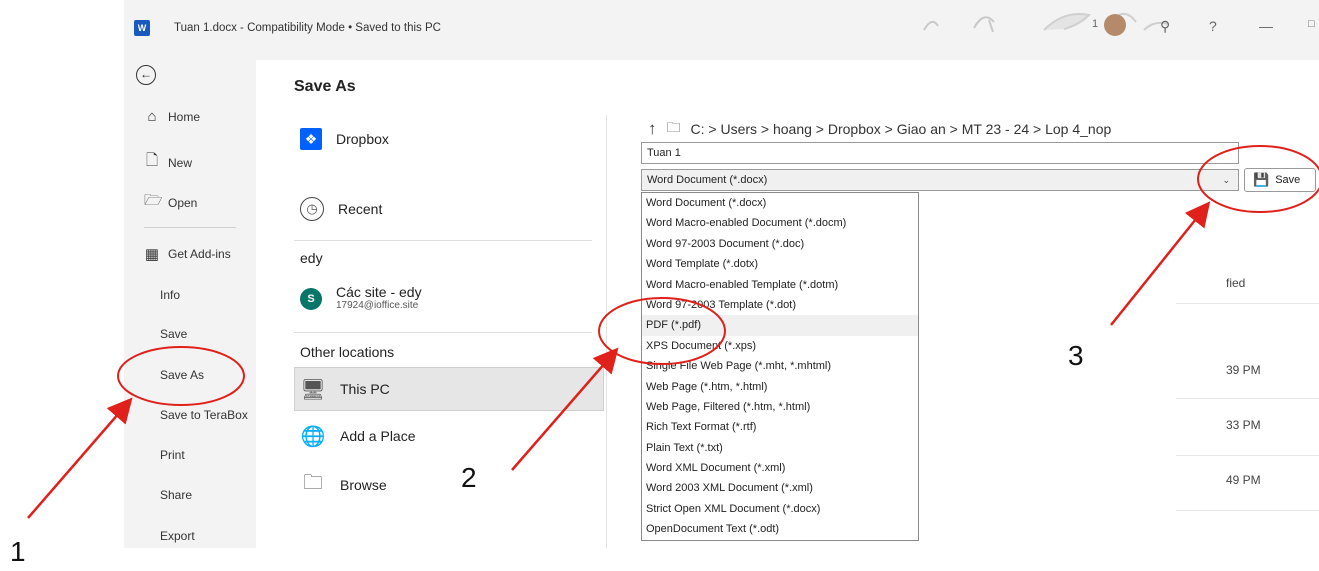 The image size is (1319, 571). I want to click on annotation-ellipse-save, so click(1258, 179).